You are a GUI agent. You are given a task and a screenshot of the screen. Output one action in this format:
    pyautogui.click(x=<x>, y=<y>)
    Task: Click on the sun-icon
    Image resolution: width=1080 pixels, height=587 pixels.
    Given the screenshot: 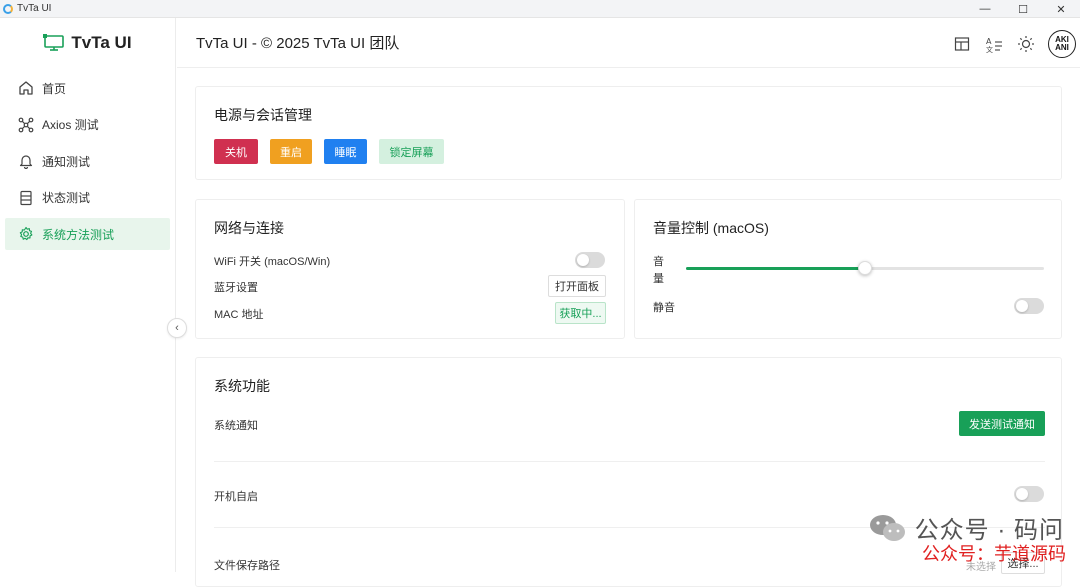 What is the action you would take?
    pyautogui.click(x=1026, y=44)
    